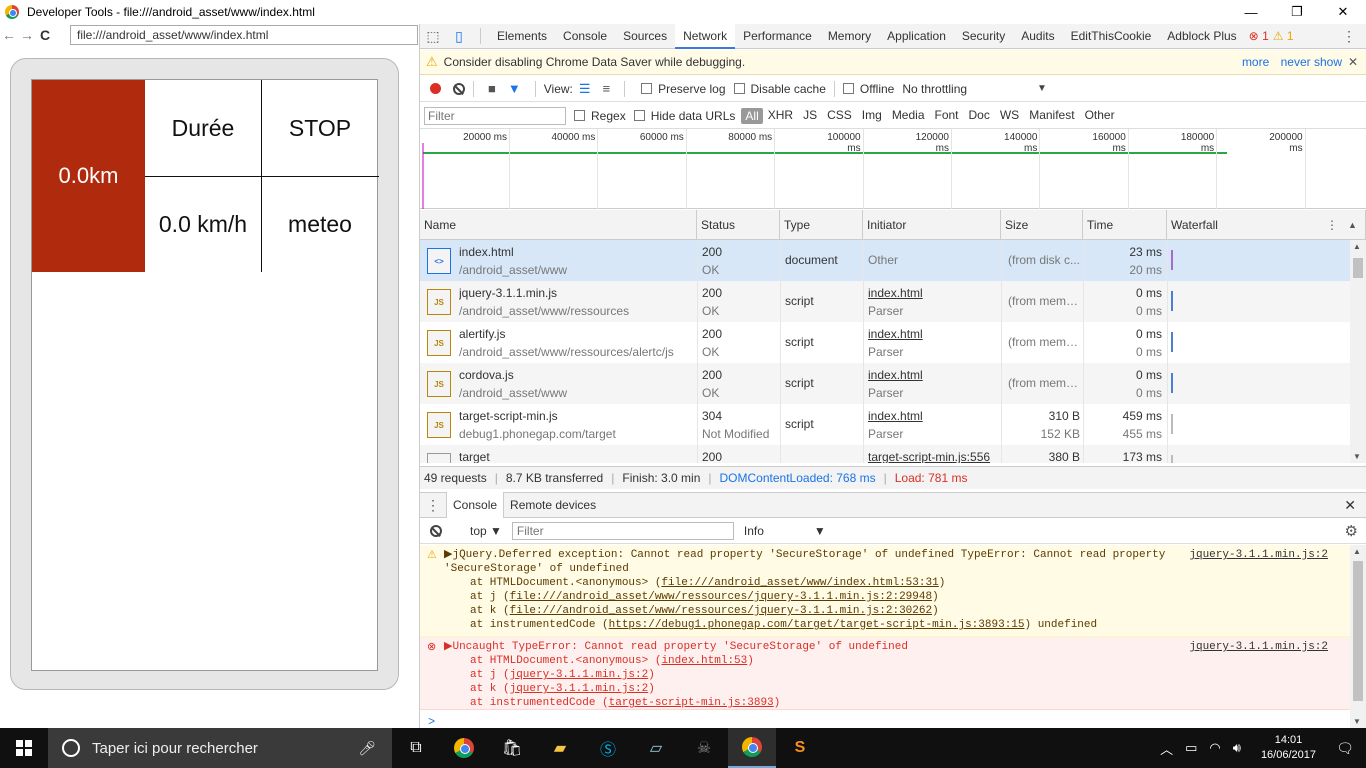 The height and width of the screenshot is (768, 1366). What do you see at coordinates (320, 224) in the screenshot?
I see `meteo-button: meteo` at bounding box center [320, 224].